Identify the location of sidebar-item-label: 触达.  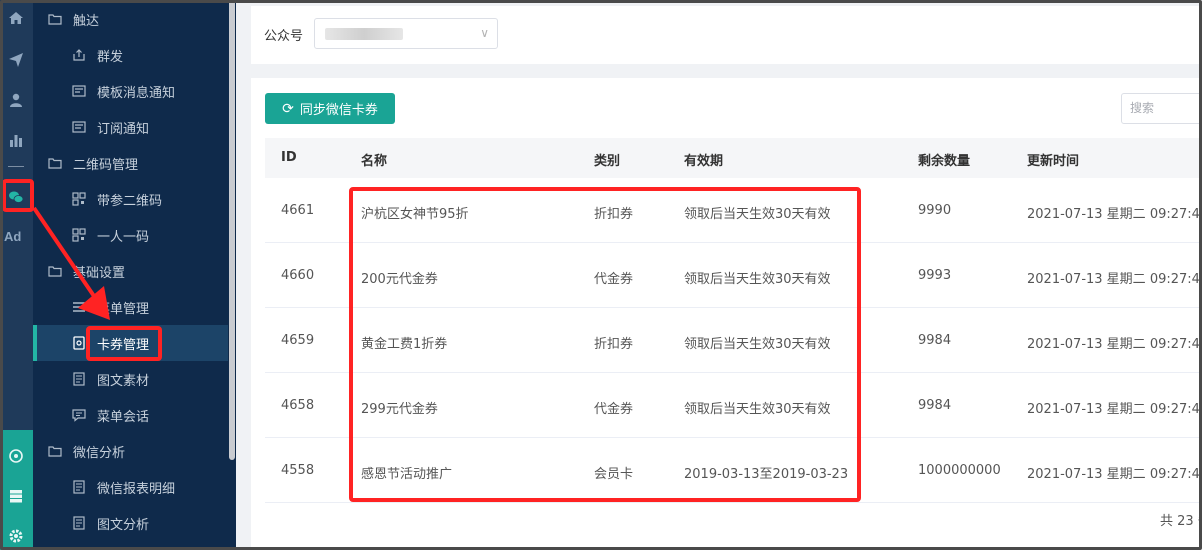
(86, 21).